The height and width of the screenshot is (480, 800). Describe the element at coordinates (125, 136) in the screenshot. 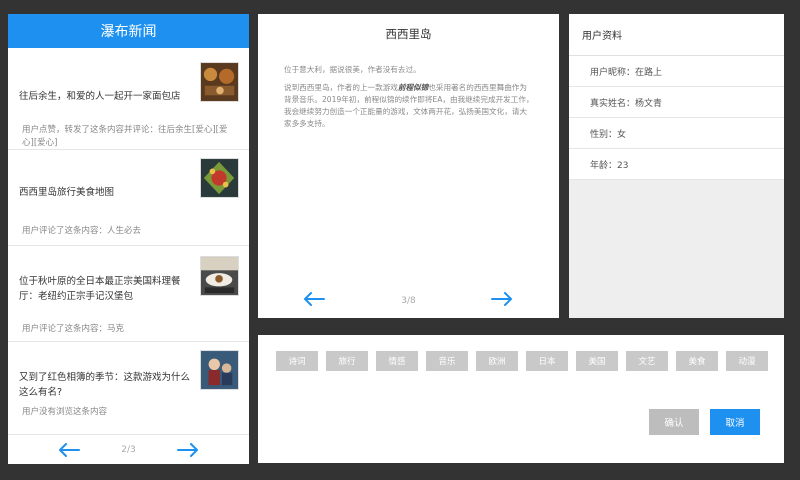

I see `feed-item-meta: 用户点赞，转发了这条内容并评论：往后余生[爱心][爱心][爱心]` at that location.